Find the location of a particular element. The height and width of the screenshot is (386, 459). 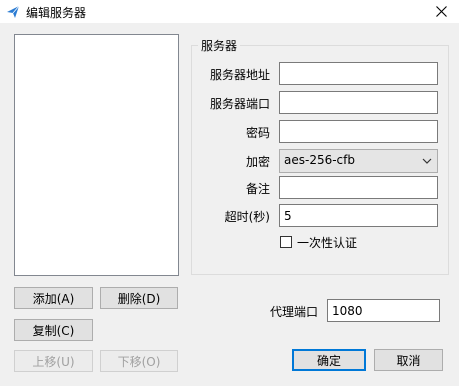

close-icon is located at coordinates (441, 11).